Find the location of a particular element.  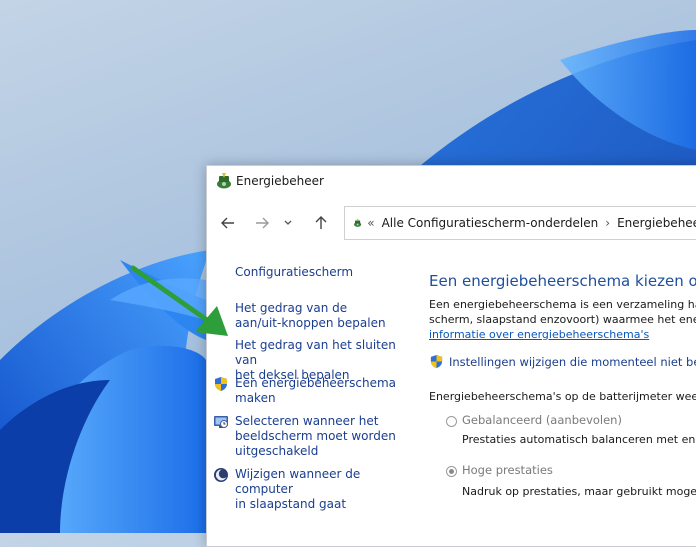

sidebar-item-line: Een energiebeheerschema is located at coordinates (315, 383).